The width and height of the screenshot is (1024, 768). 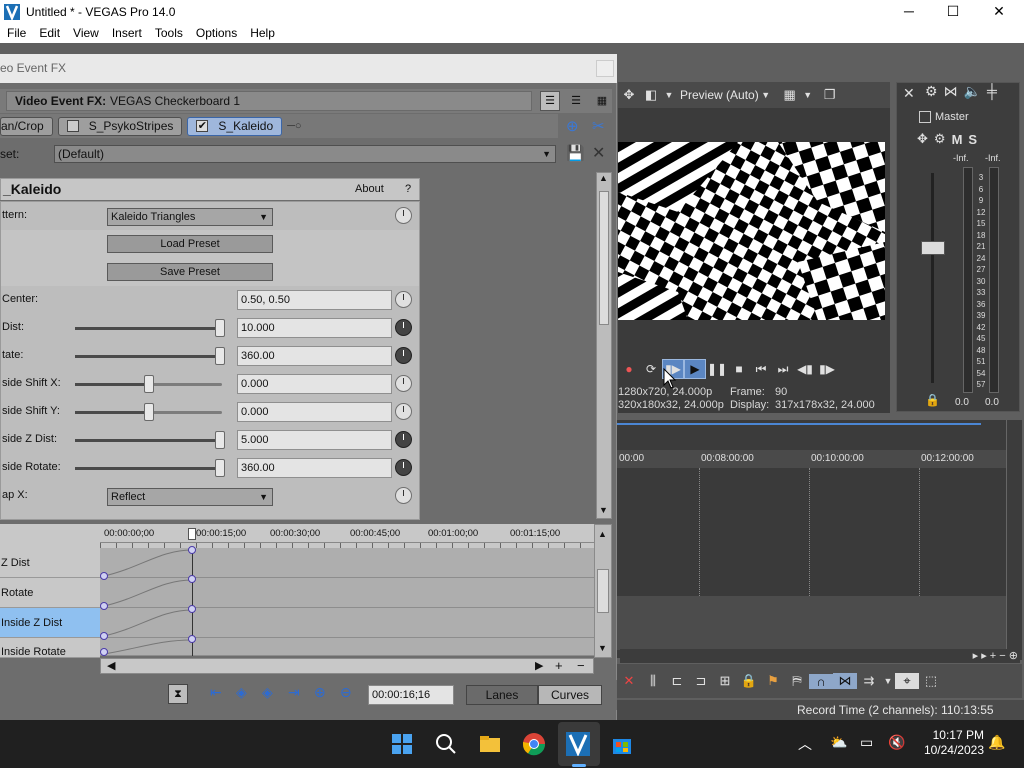 What do you see at coordinates (490, 744) in the screenshot?
I see `file-explorer-icon` at bounding box center [490, 744].